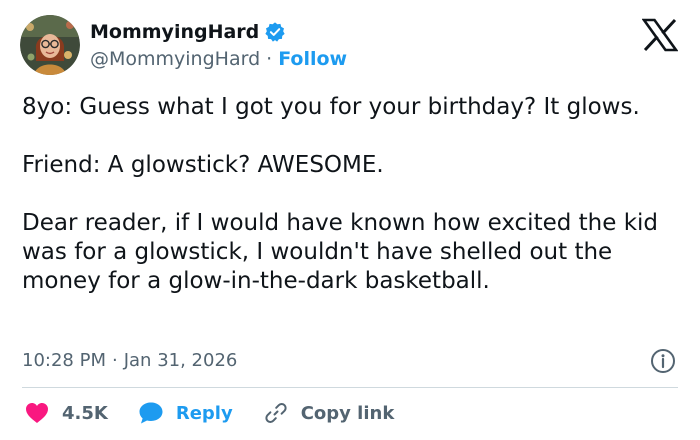 Image resolution: width=700 pixels, height=440 pixels. I want to click on divider, so click(350, 387).